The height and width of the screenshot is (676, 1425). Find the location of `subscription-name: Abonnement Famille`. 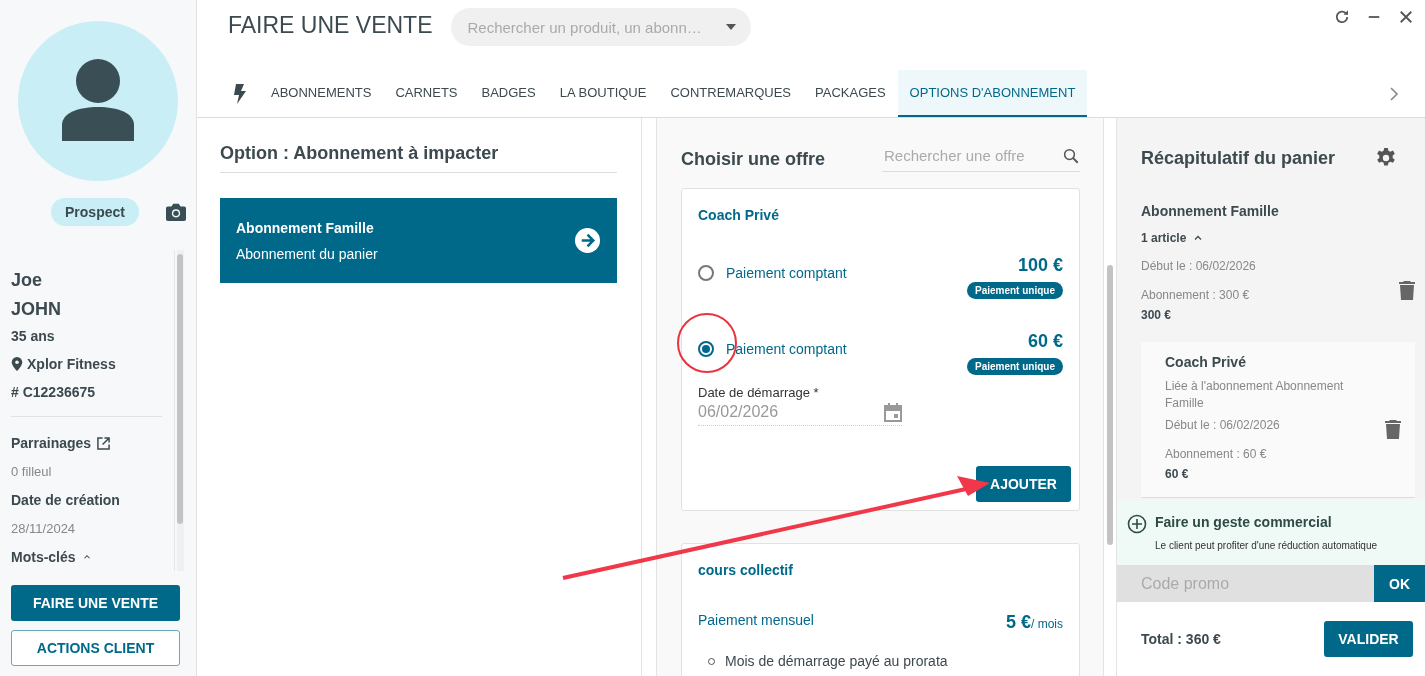

subscription-name: Abonnement Famille is located at coordinates (305, 227).